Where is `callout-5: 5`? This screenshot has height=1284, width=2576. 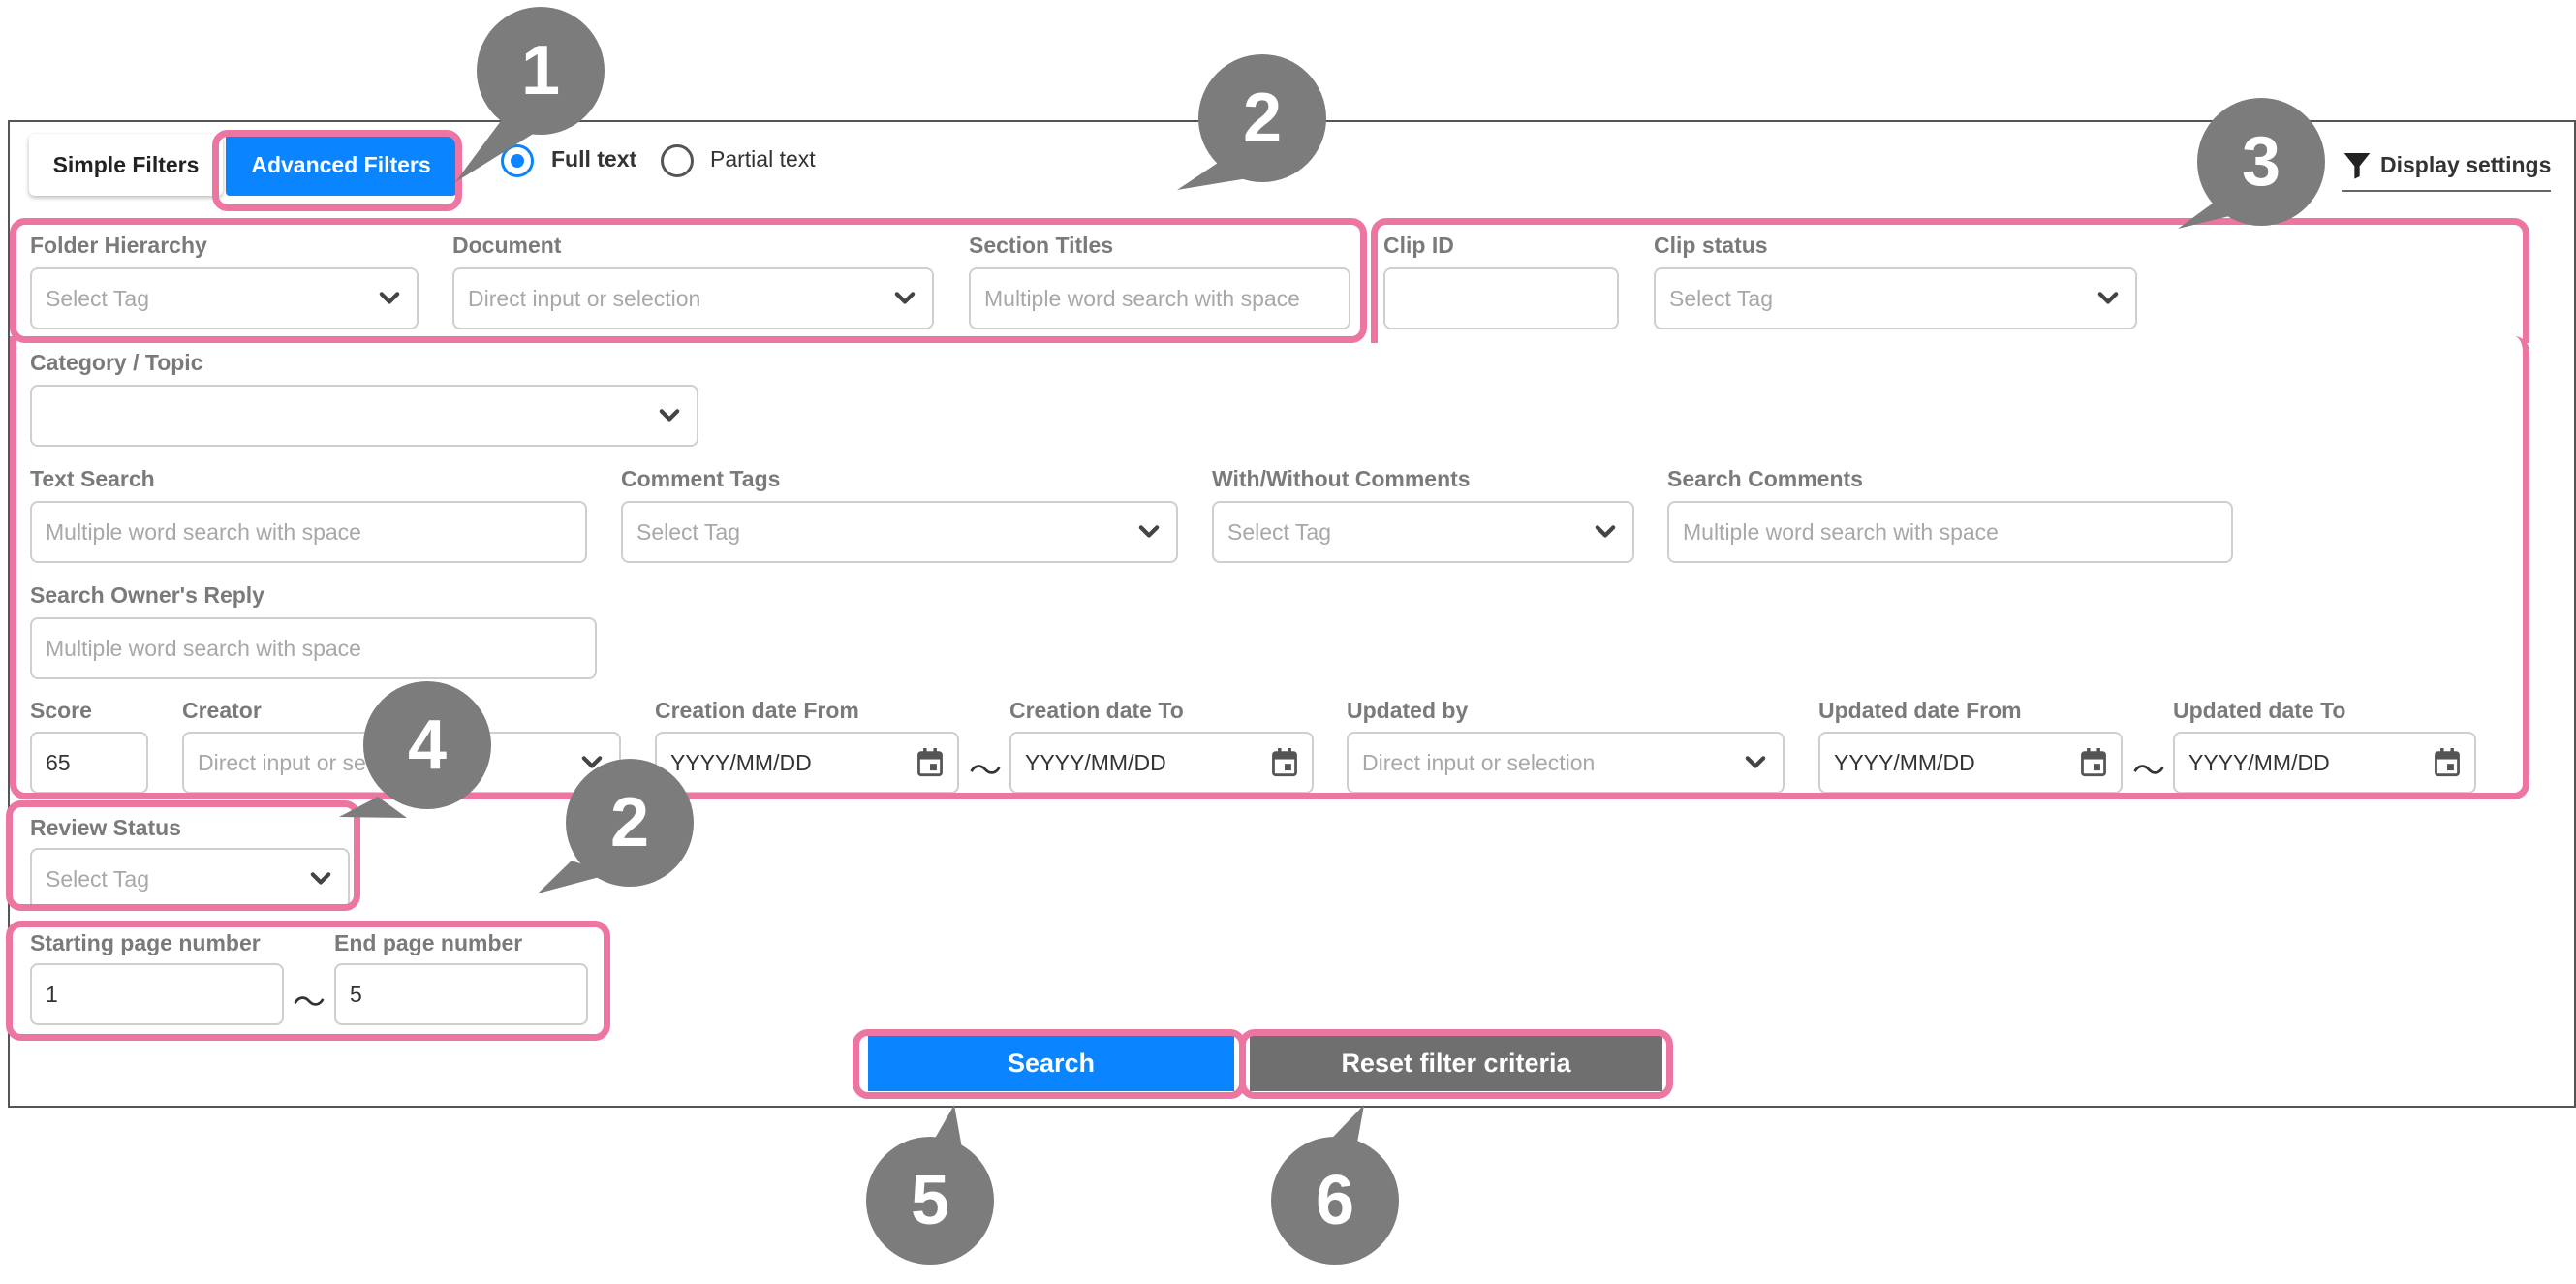 callout-5: 5 is located at coordinates (930, 1201).